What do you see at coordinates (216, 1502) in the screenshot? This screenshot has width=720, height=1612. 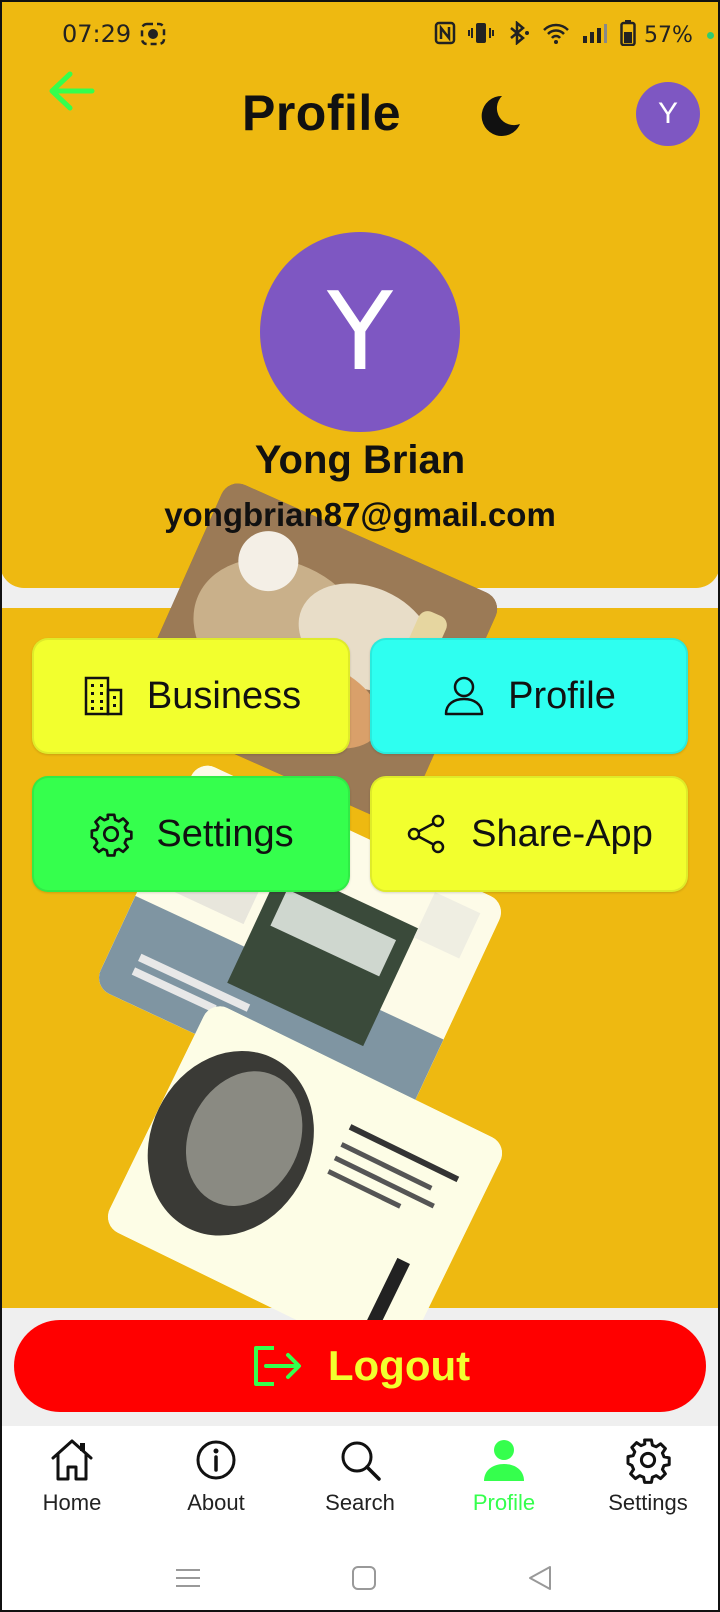 I see `nav-about-label: About` at bounding box center [216, 1502].